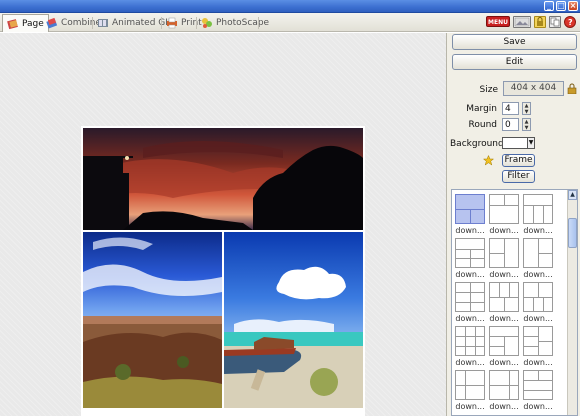 The width and height of the screenshot is (580, 416). What do you see at coordinates (477, 144) in the screenshot?
I see `background-label: Background` at bounding box center [477, 144].